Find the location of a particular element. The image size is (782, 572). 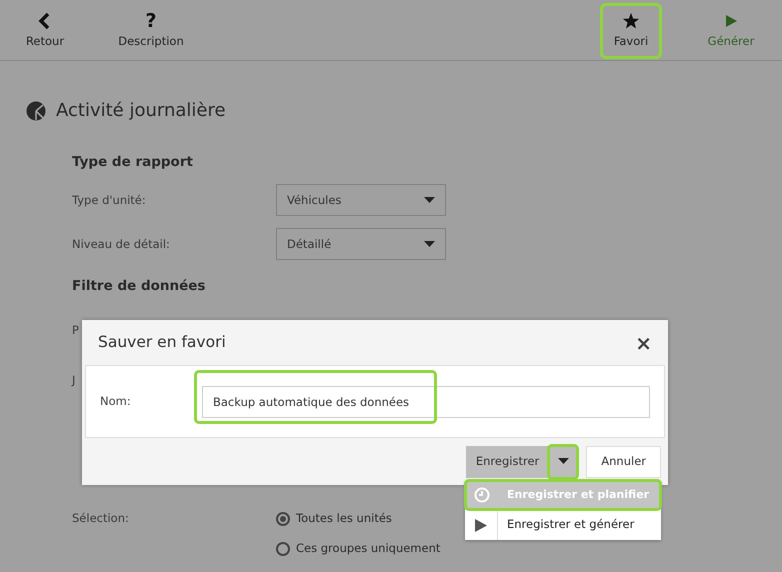

field-label: P is located at coordinates (75, 330).